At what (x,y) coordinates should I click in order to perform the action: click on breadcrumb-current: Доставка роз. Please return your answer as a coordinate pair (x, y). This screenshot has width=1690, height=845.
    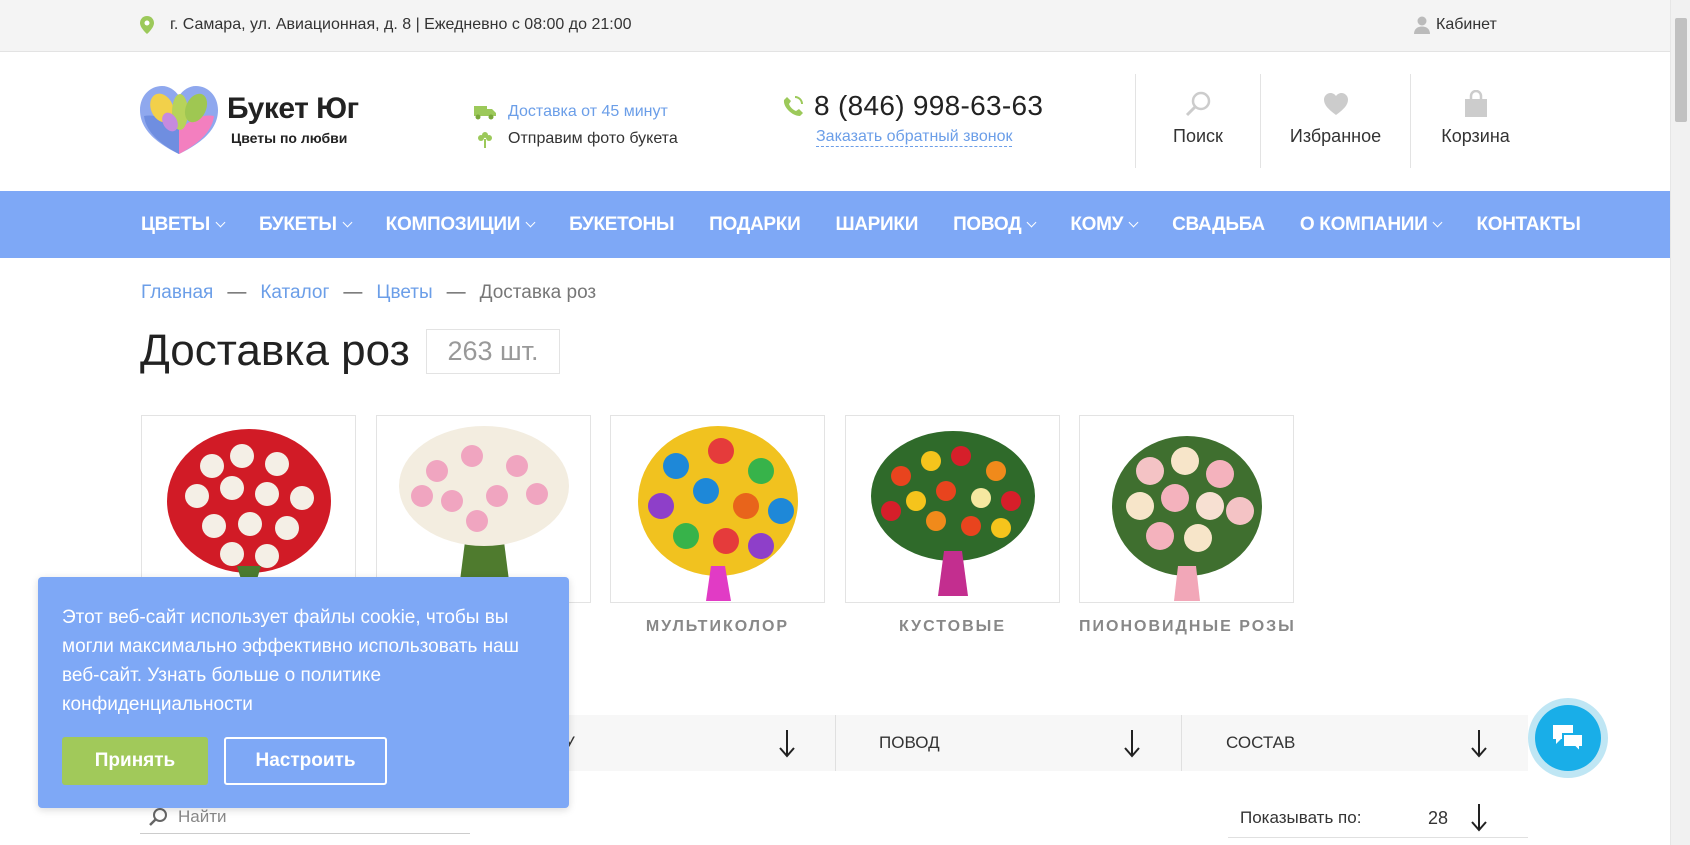
    Looking at the image, I should click on (538, 292).